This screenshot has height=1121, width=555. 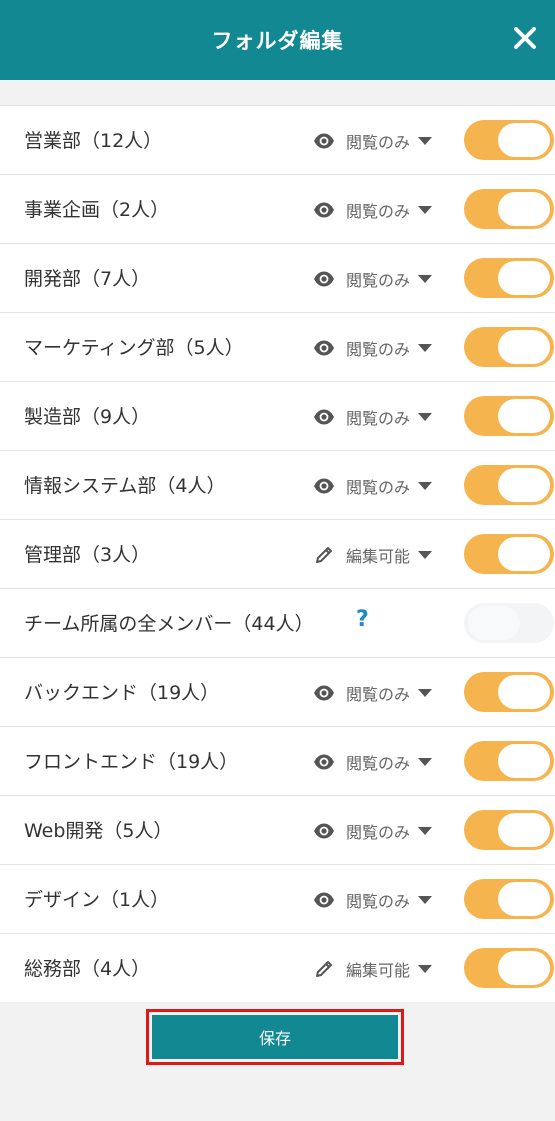 I want to click on group-name: 営業部（12人）, so click(x=93, y=141).